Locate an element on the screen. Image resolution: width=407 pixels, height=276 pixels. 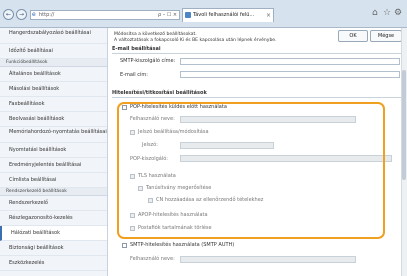
address-text: http:// is located at coordinates (47, 15).